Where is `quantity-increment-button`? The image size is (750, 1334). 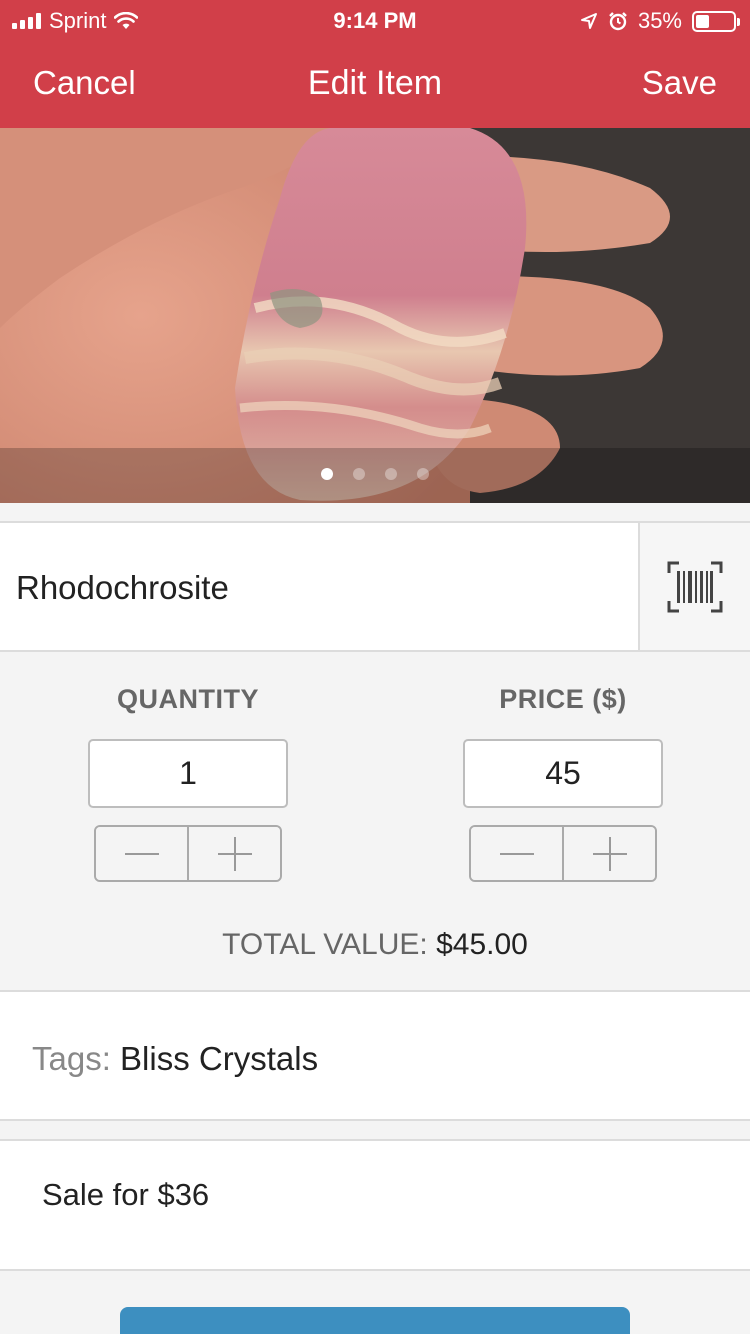
quantity-increment-button is located at coordinates (233, 853).